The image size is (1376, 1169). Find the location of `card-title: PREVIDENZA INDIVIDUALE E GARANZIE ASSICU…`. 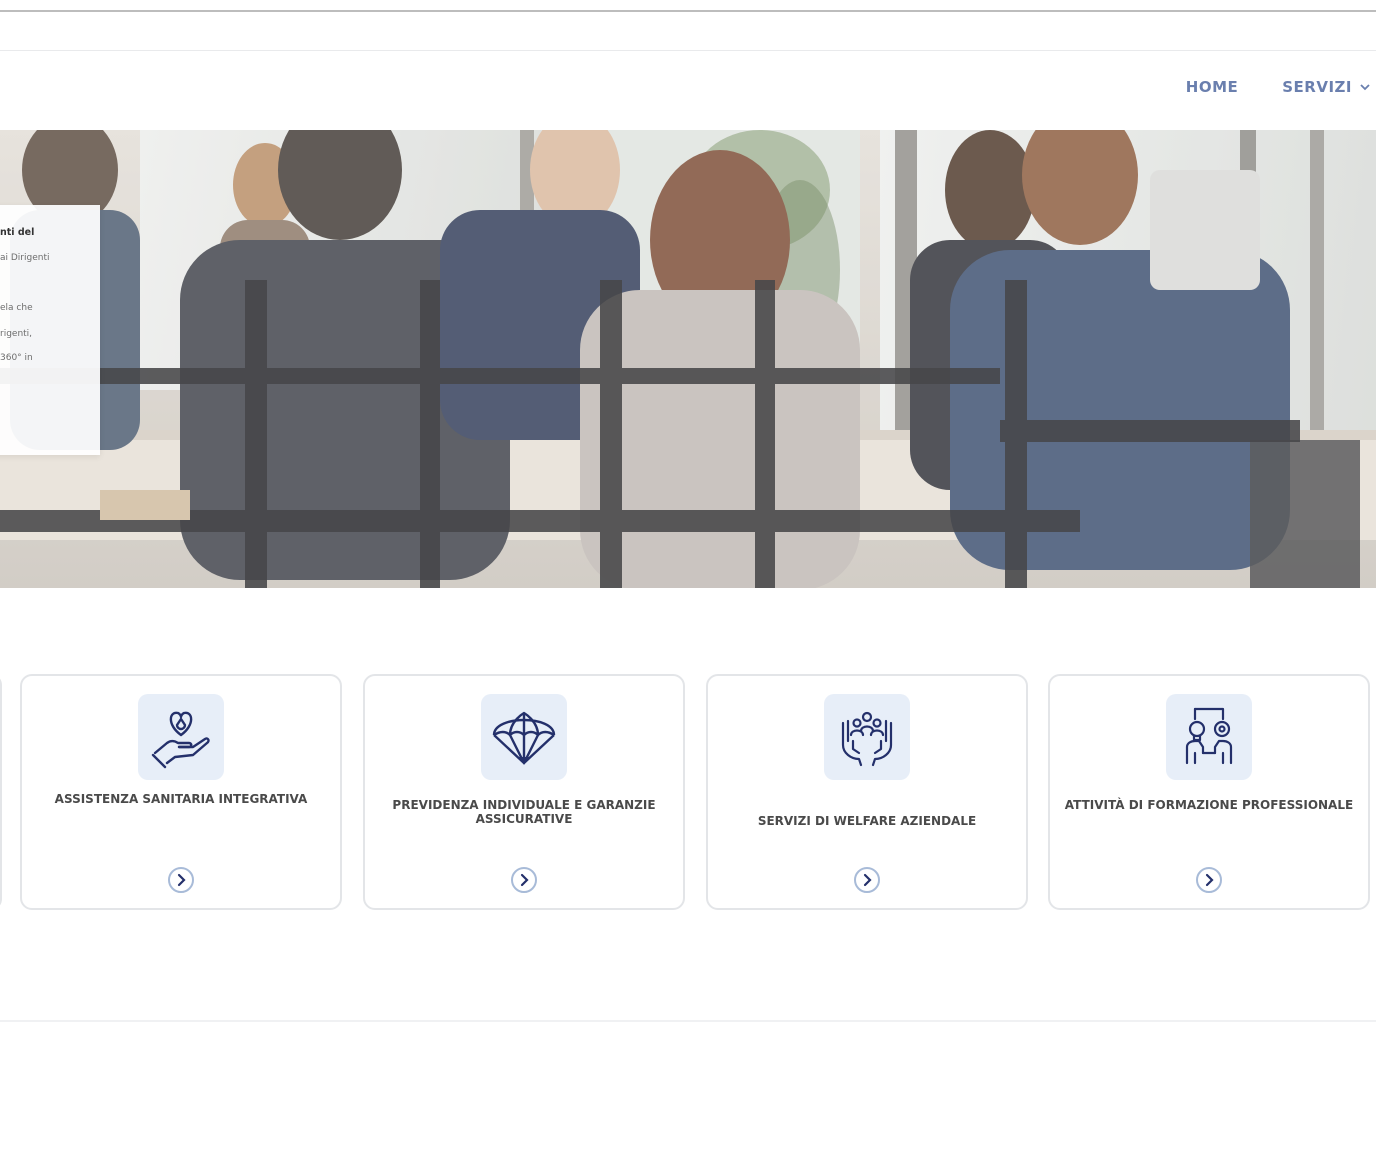

card-title: PREVIDENZA INDIVIDUALE E GARANZIE ASSICU… is located at coordinates (524, 812).